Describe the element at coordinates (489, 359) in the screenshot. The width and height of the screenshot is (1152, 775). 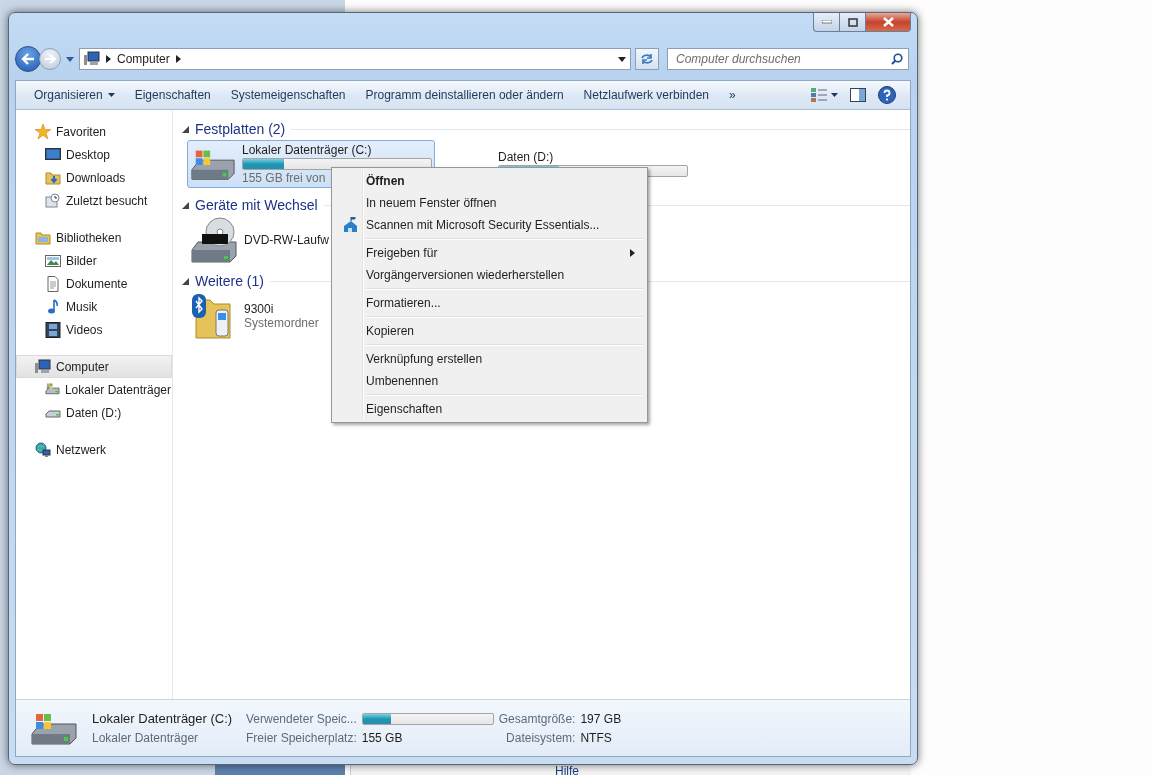
I see `menu-item: Verknüpfung erstellen` at that location.